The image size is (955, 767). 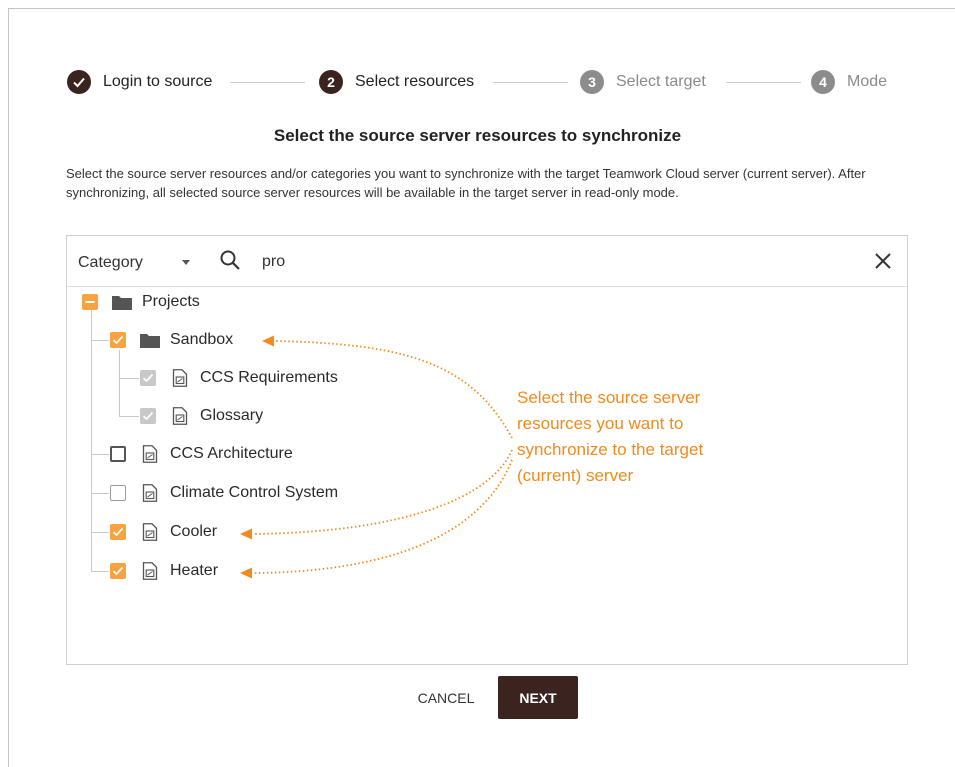 What do you see at coordinates (79, 82) in the screenshot?
I see `check-icon` at bounding box center [79, 82].